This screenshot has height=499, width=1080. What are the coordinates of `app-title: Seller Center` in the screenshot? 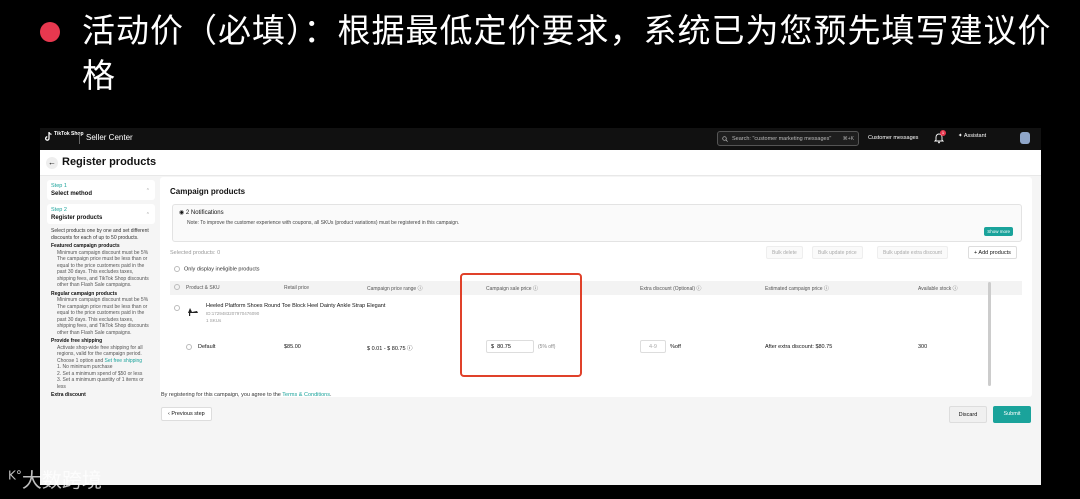 It's located at (109, 137).